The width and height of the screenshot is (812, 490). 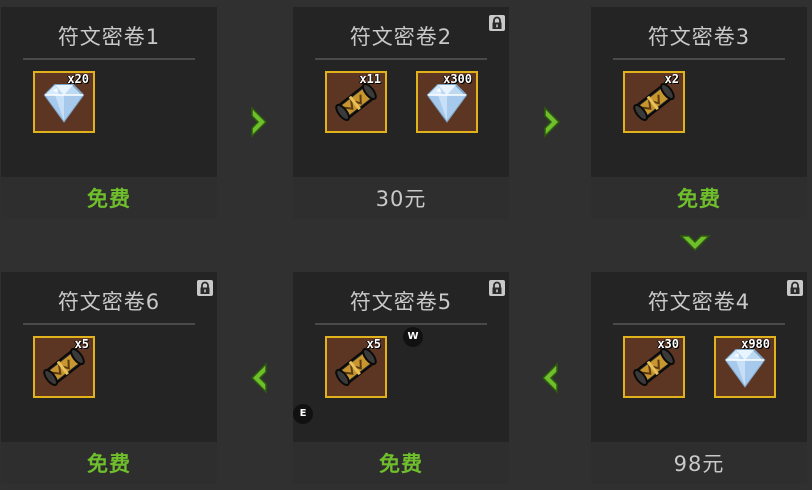 What do you see at coordinates (755, 344) in the screenshot?
I see `item-quantity: x980` at bounding box center [755, 344].